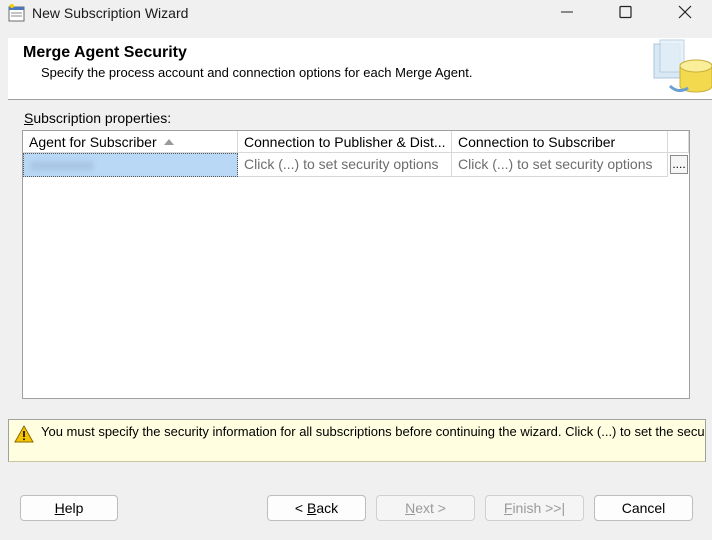 The height and width of the screenshot is (540, 712). I want to click on finish-button: Finish >>|, so click(534, 508).